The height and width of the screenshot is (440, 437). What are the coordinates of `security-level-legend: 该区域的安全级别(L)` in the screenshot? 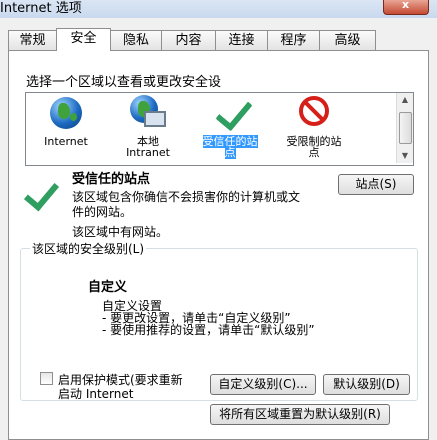 It's located at (88, 248).